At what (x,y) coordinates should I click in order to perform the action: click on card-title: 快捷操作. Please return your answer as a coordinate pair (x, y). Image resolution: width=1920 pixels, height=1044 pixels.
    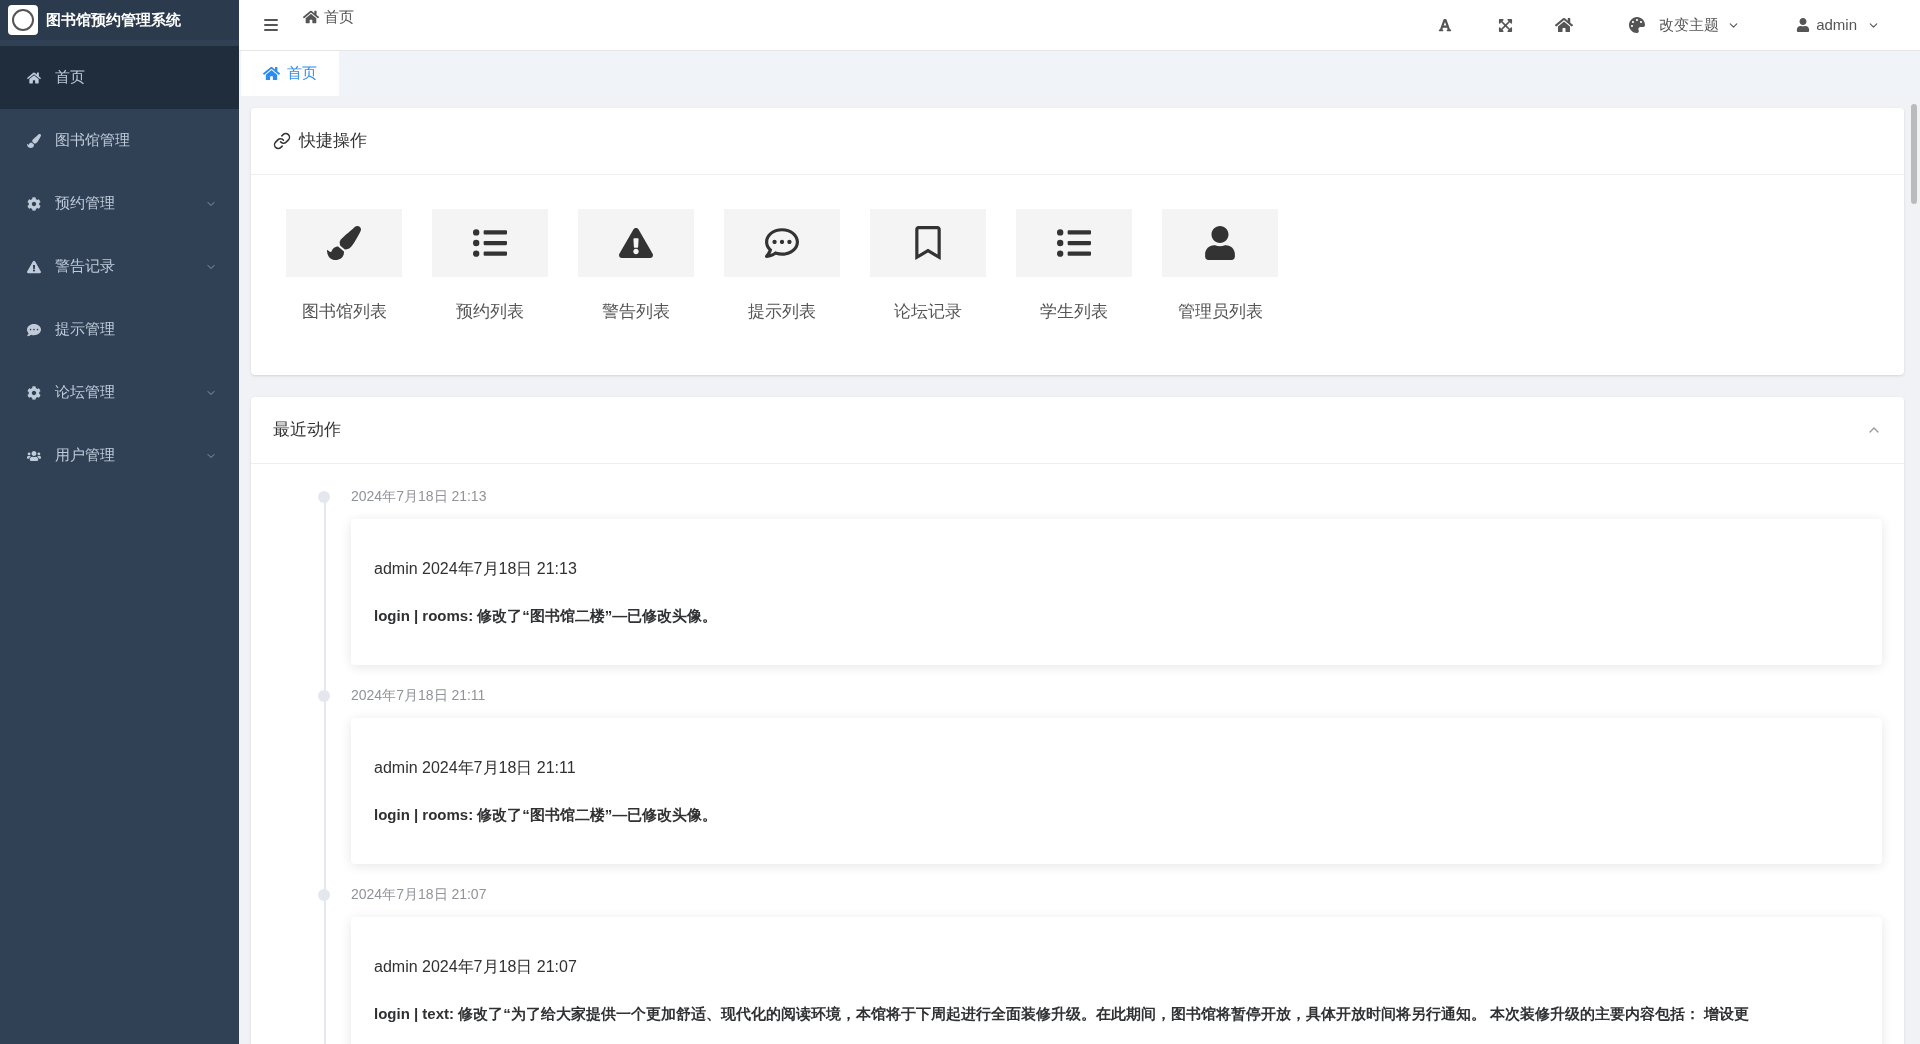
    Looking at the image, I should click on (333, 141).